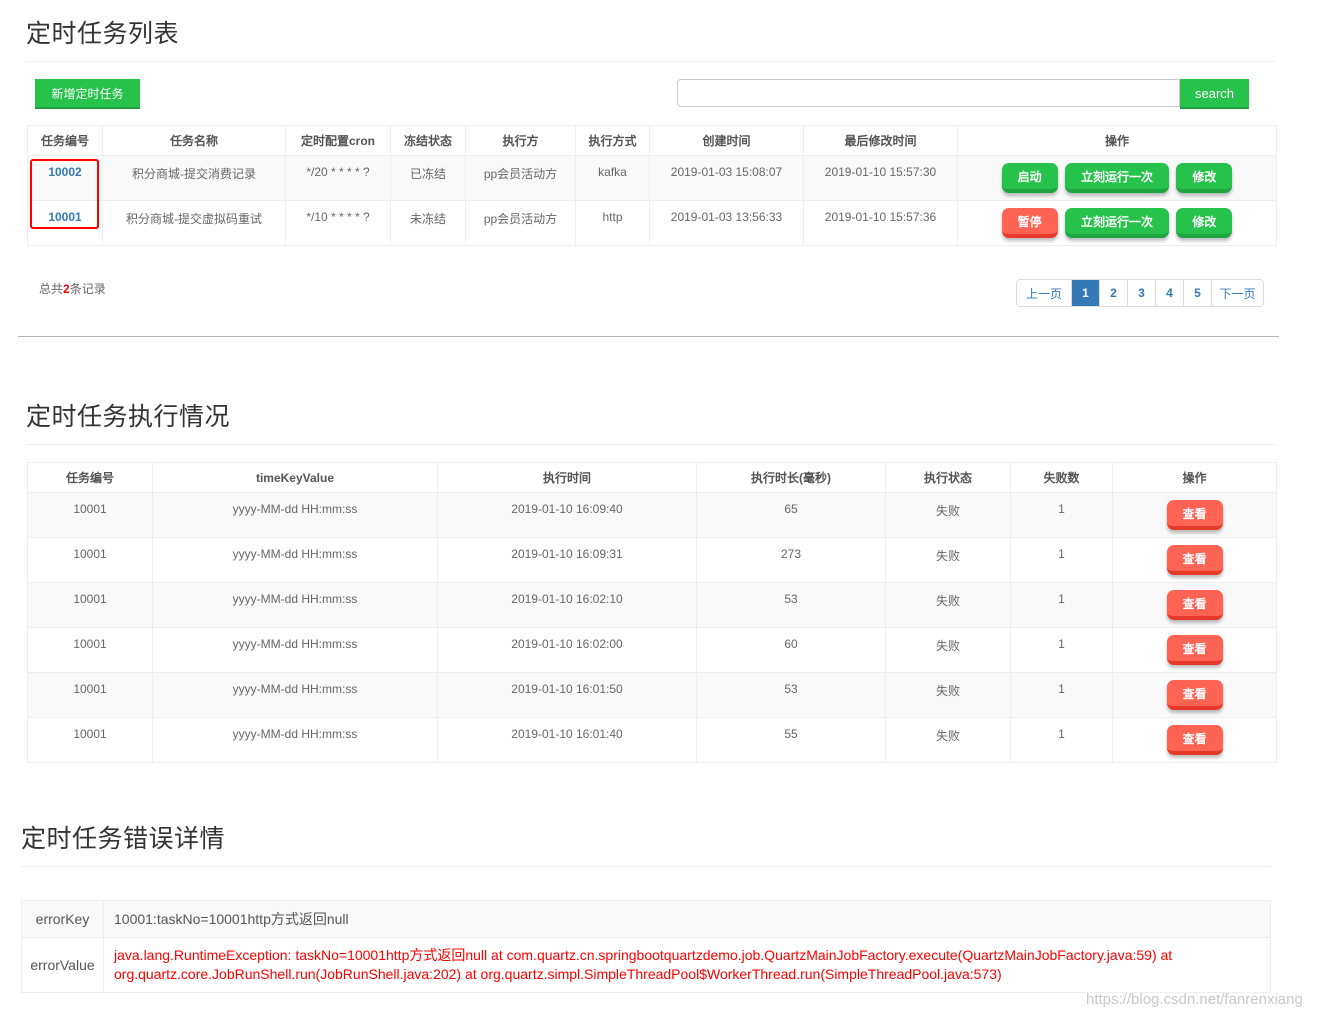 The width and height of the screenshot is (1323, 1018). What do you see at coordinates (880, 178) in the screenshot?
I see `modified-time: 2019-01-10 15:57:30` at bounding box center [880, 178].